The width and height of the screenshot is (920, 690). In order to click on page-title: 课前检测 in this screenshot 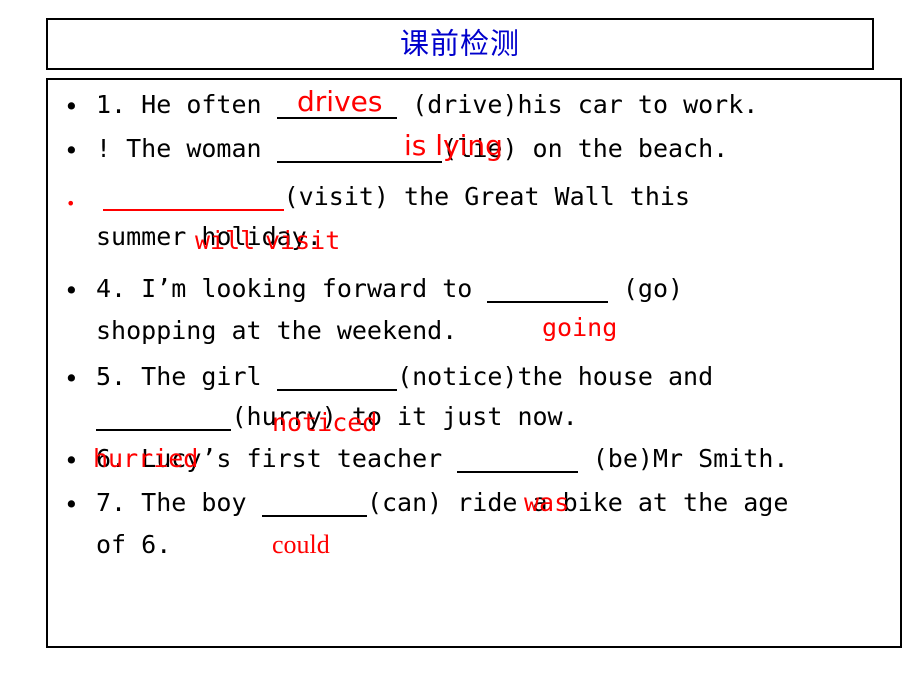, I will do `click(459, 43)`.